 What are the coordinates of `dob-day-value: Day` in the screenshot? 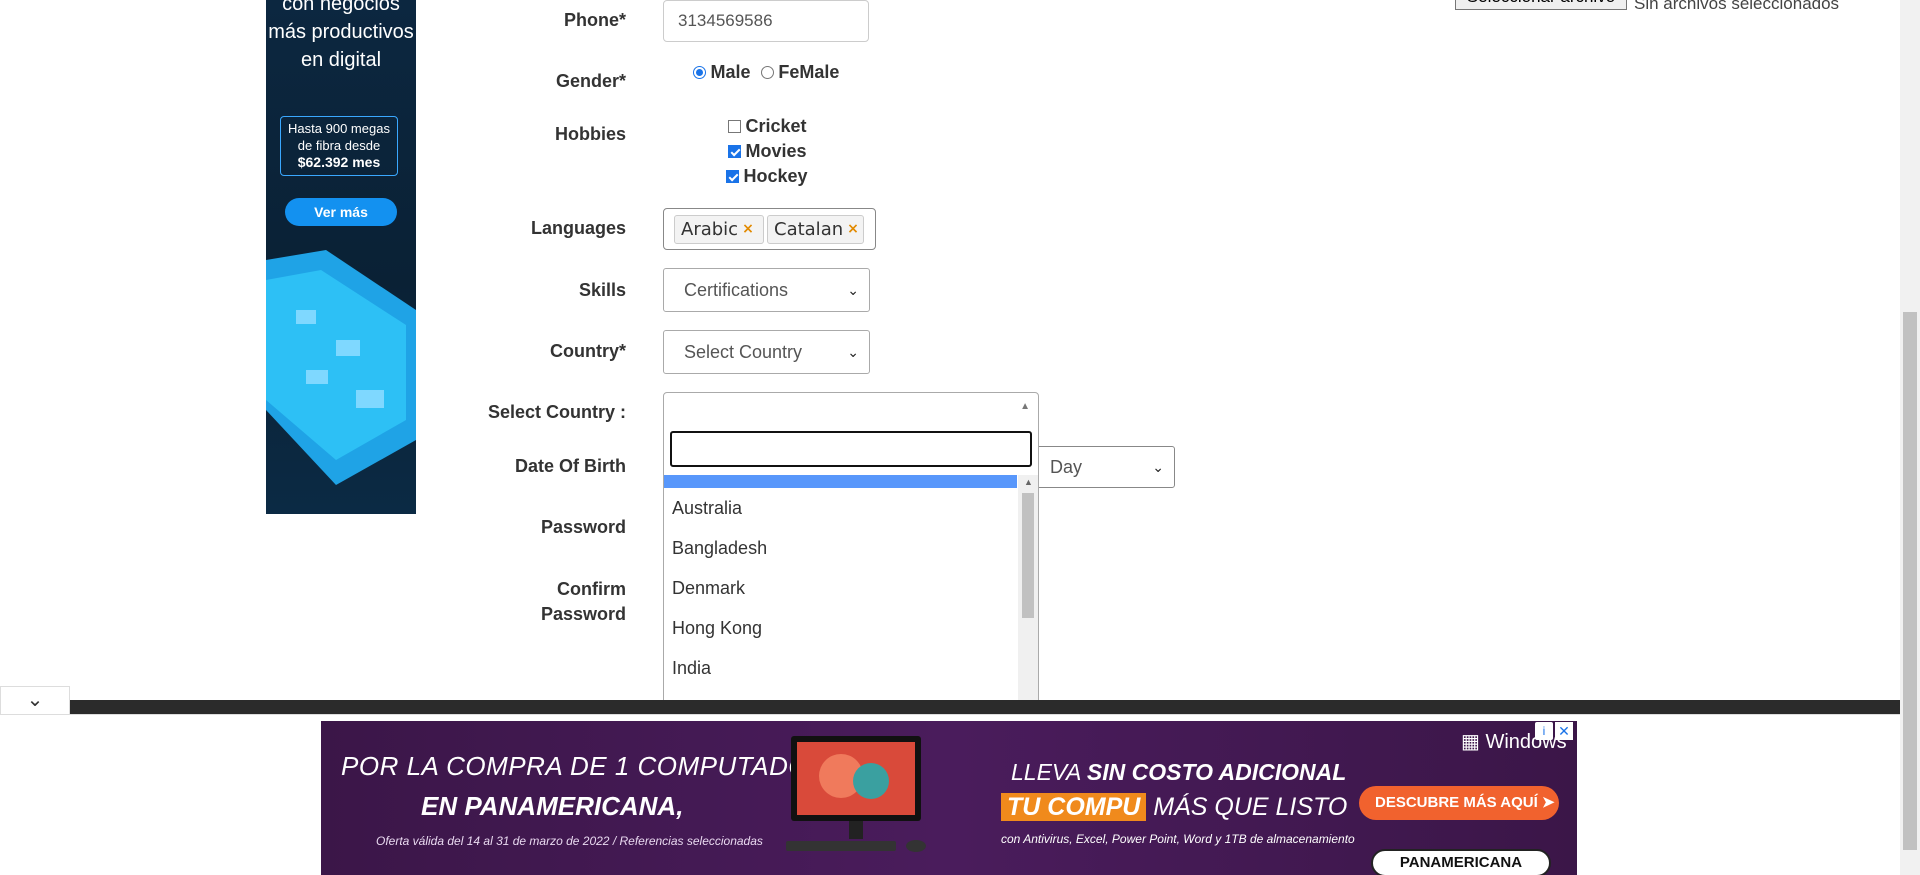 It's located at (1066, 467).